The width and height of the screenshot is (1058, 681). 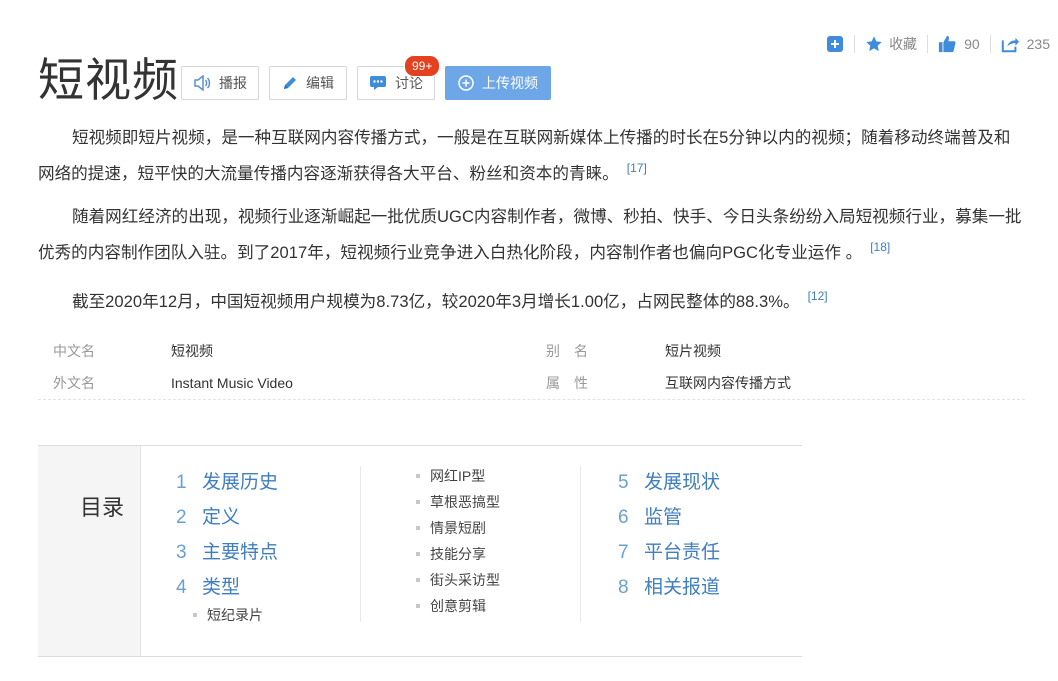 I want to click on page-actions: 收藏 90 235, so click(x=938, y=44).